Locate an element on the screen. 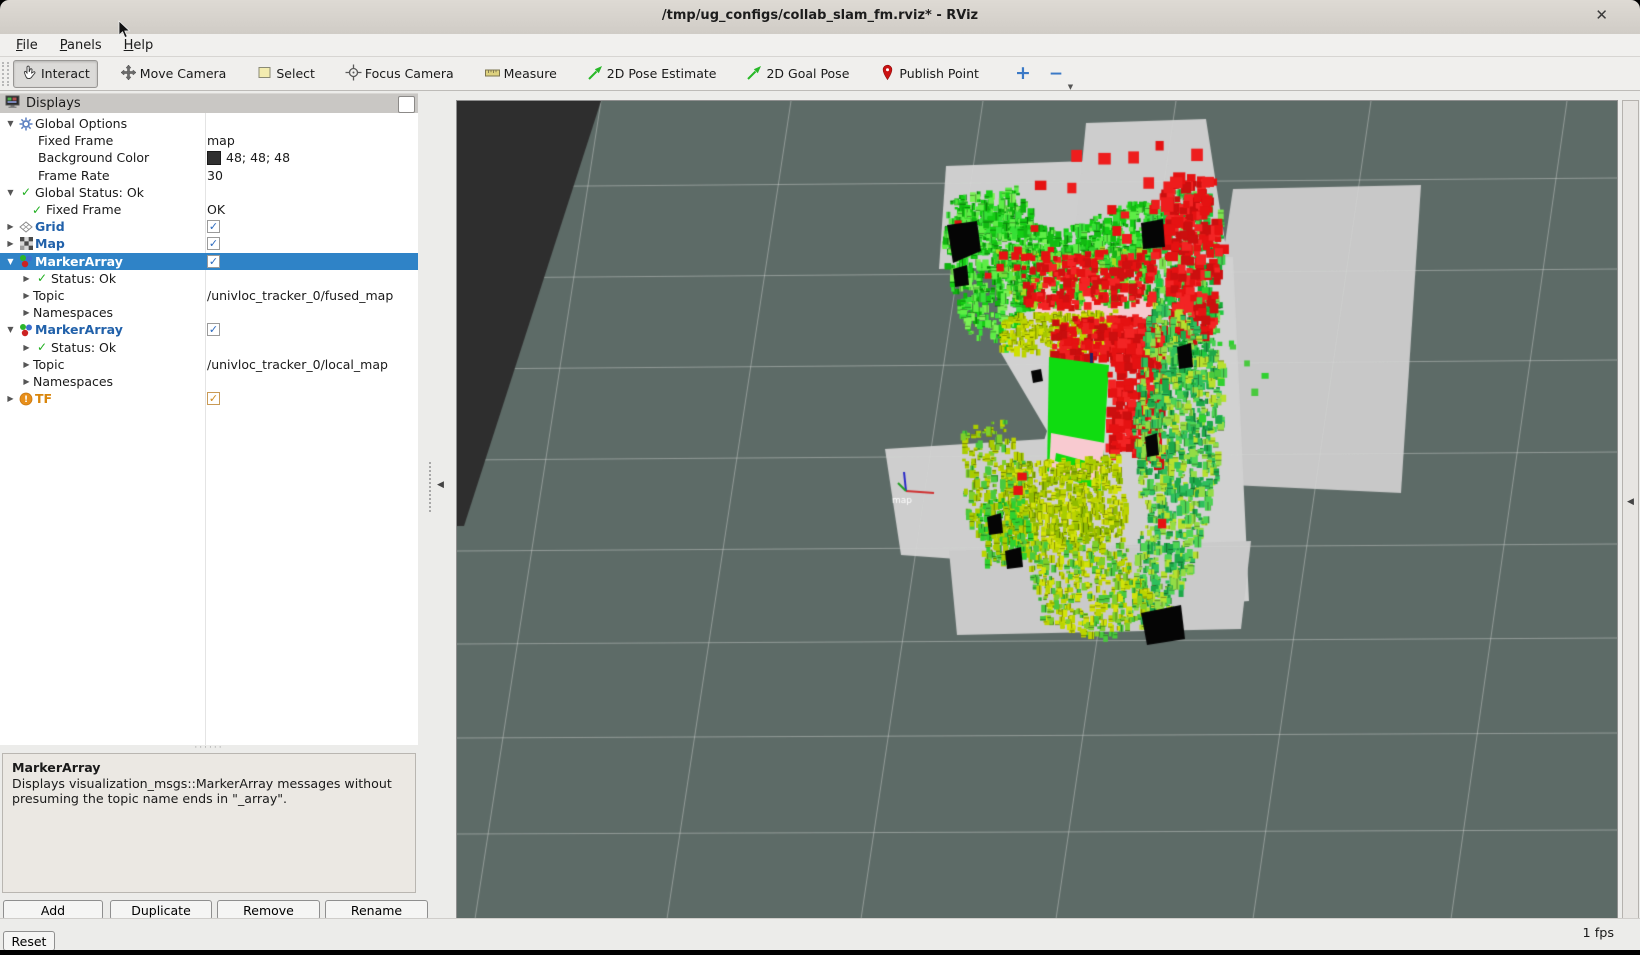  collapse-right-icon: ◀ is located at coordinates (1630, 502).